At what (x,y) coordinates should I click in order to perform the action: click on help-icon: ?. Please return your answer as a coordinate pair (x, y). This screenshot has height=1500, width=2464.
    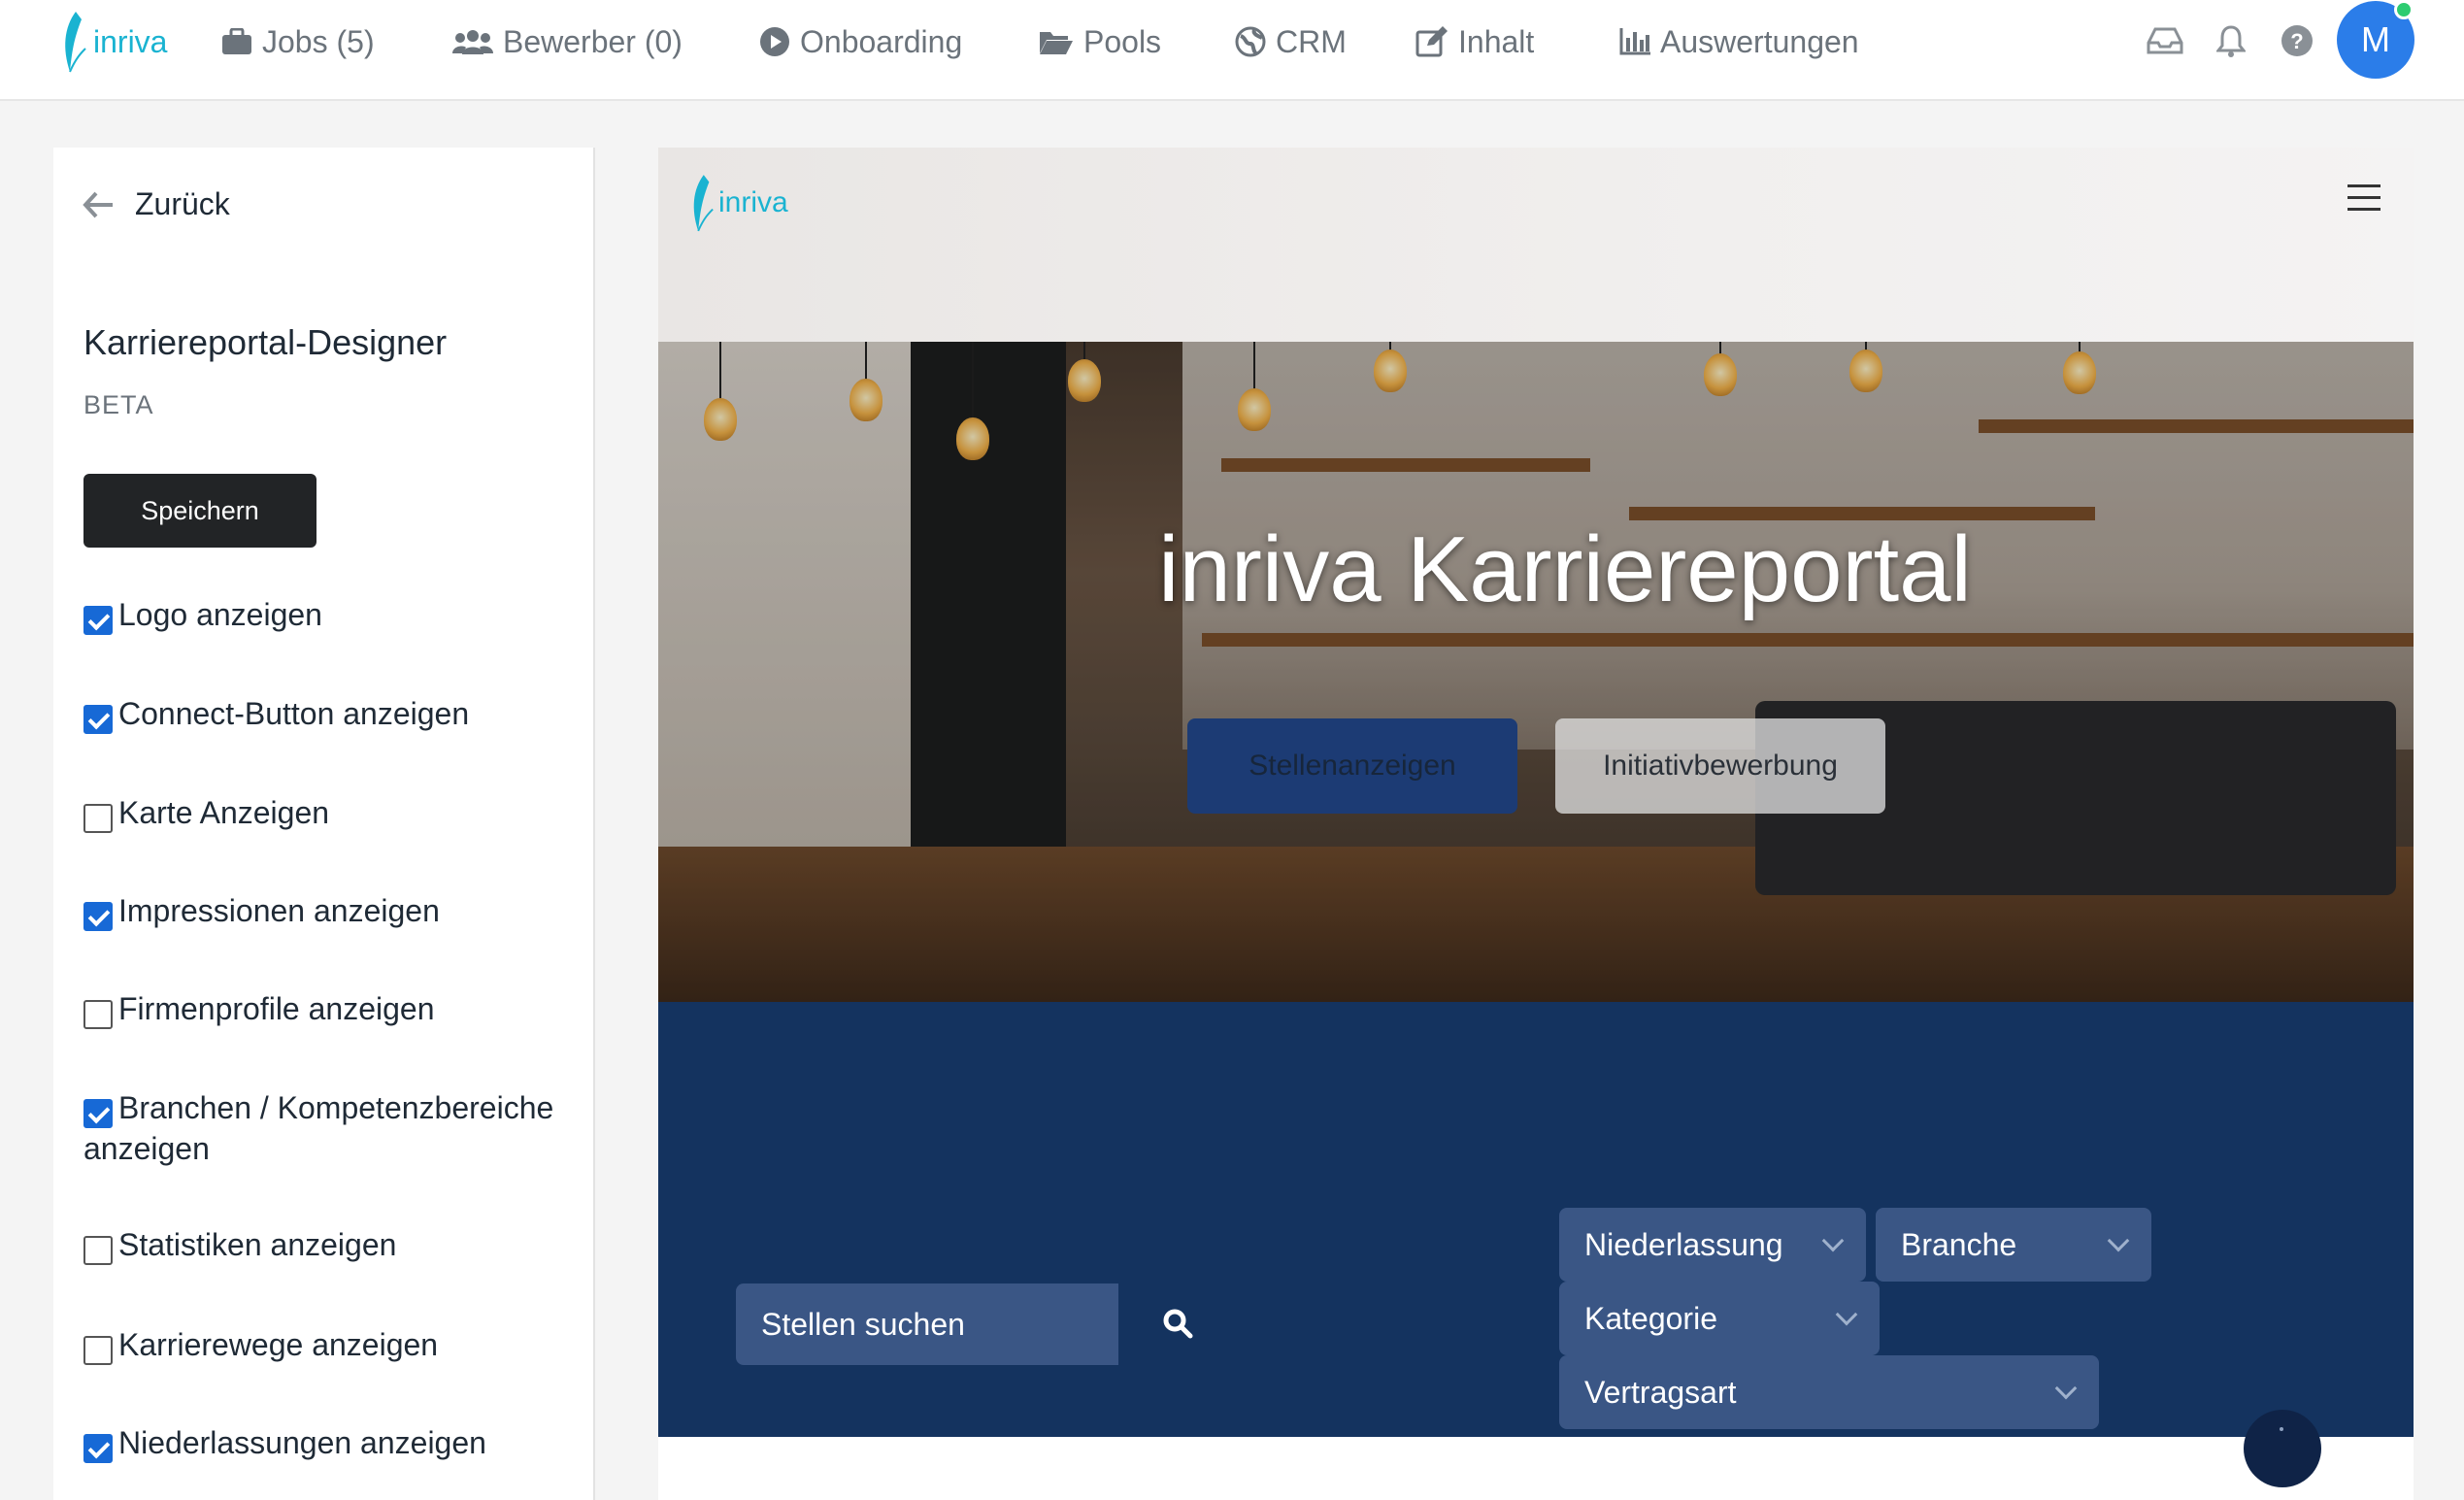
    Looking at the image, I should click on (2297, 41).